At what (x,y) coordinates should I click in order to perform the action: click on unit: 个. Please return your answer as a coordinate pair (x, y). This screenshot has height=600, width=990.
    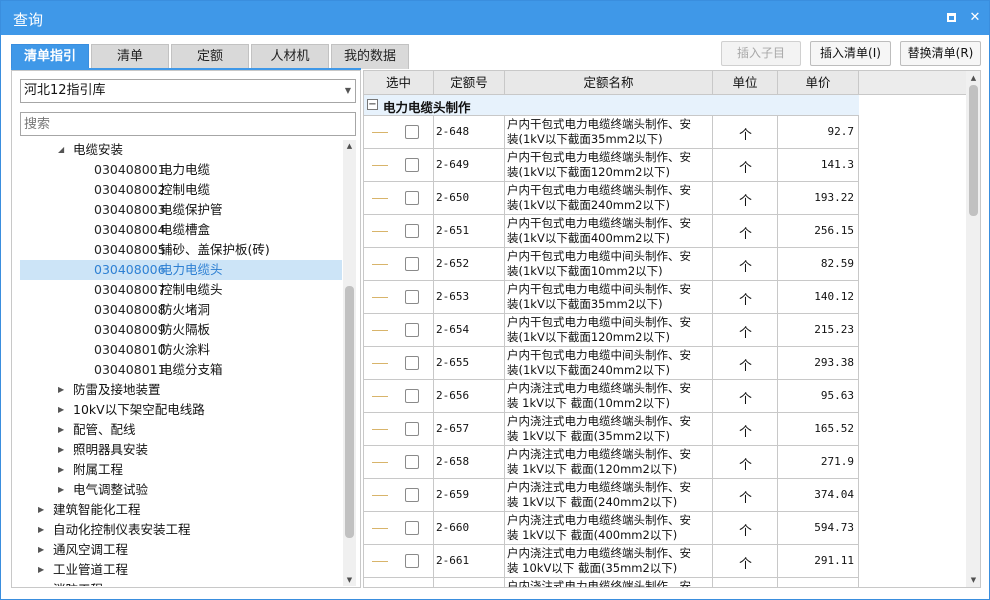
    Looking at the image, I should click on (745, 267).